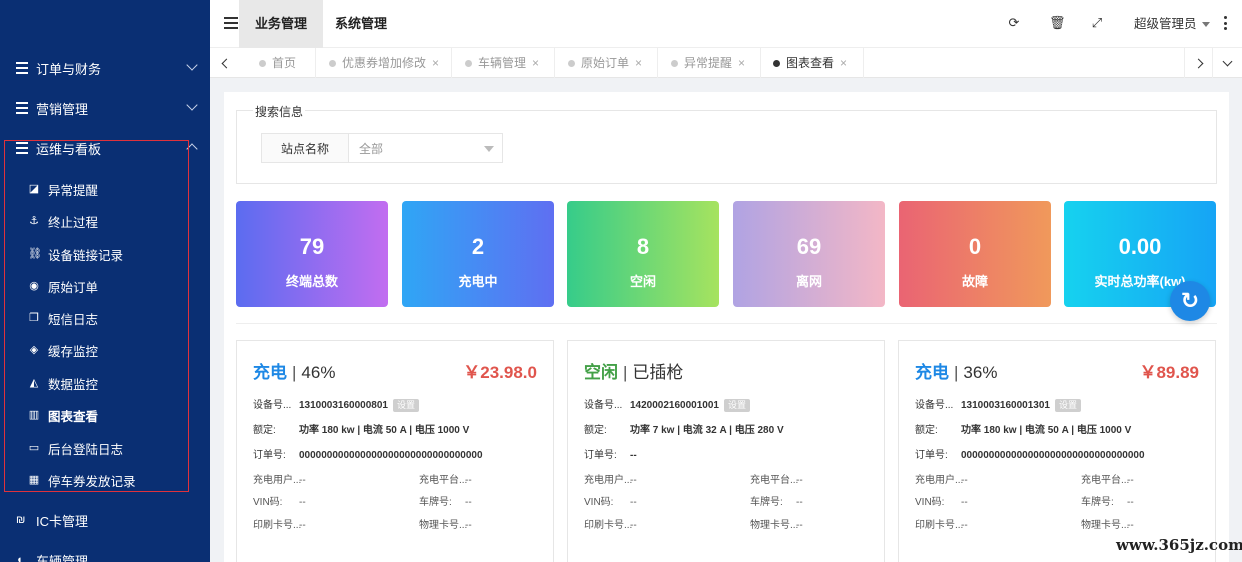 The width and height of the screenshot is (1242, 562). Describe the element at coordinates (113, 318) in the screenshot. I see `sidebar-item-sms-log: ❐ 短信日志` at that location.